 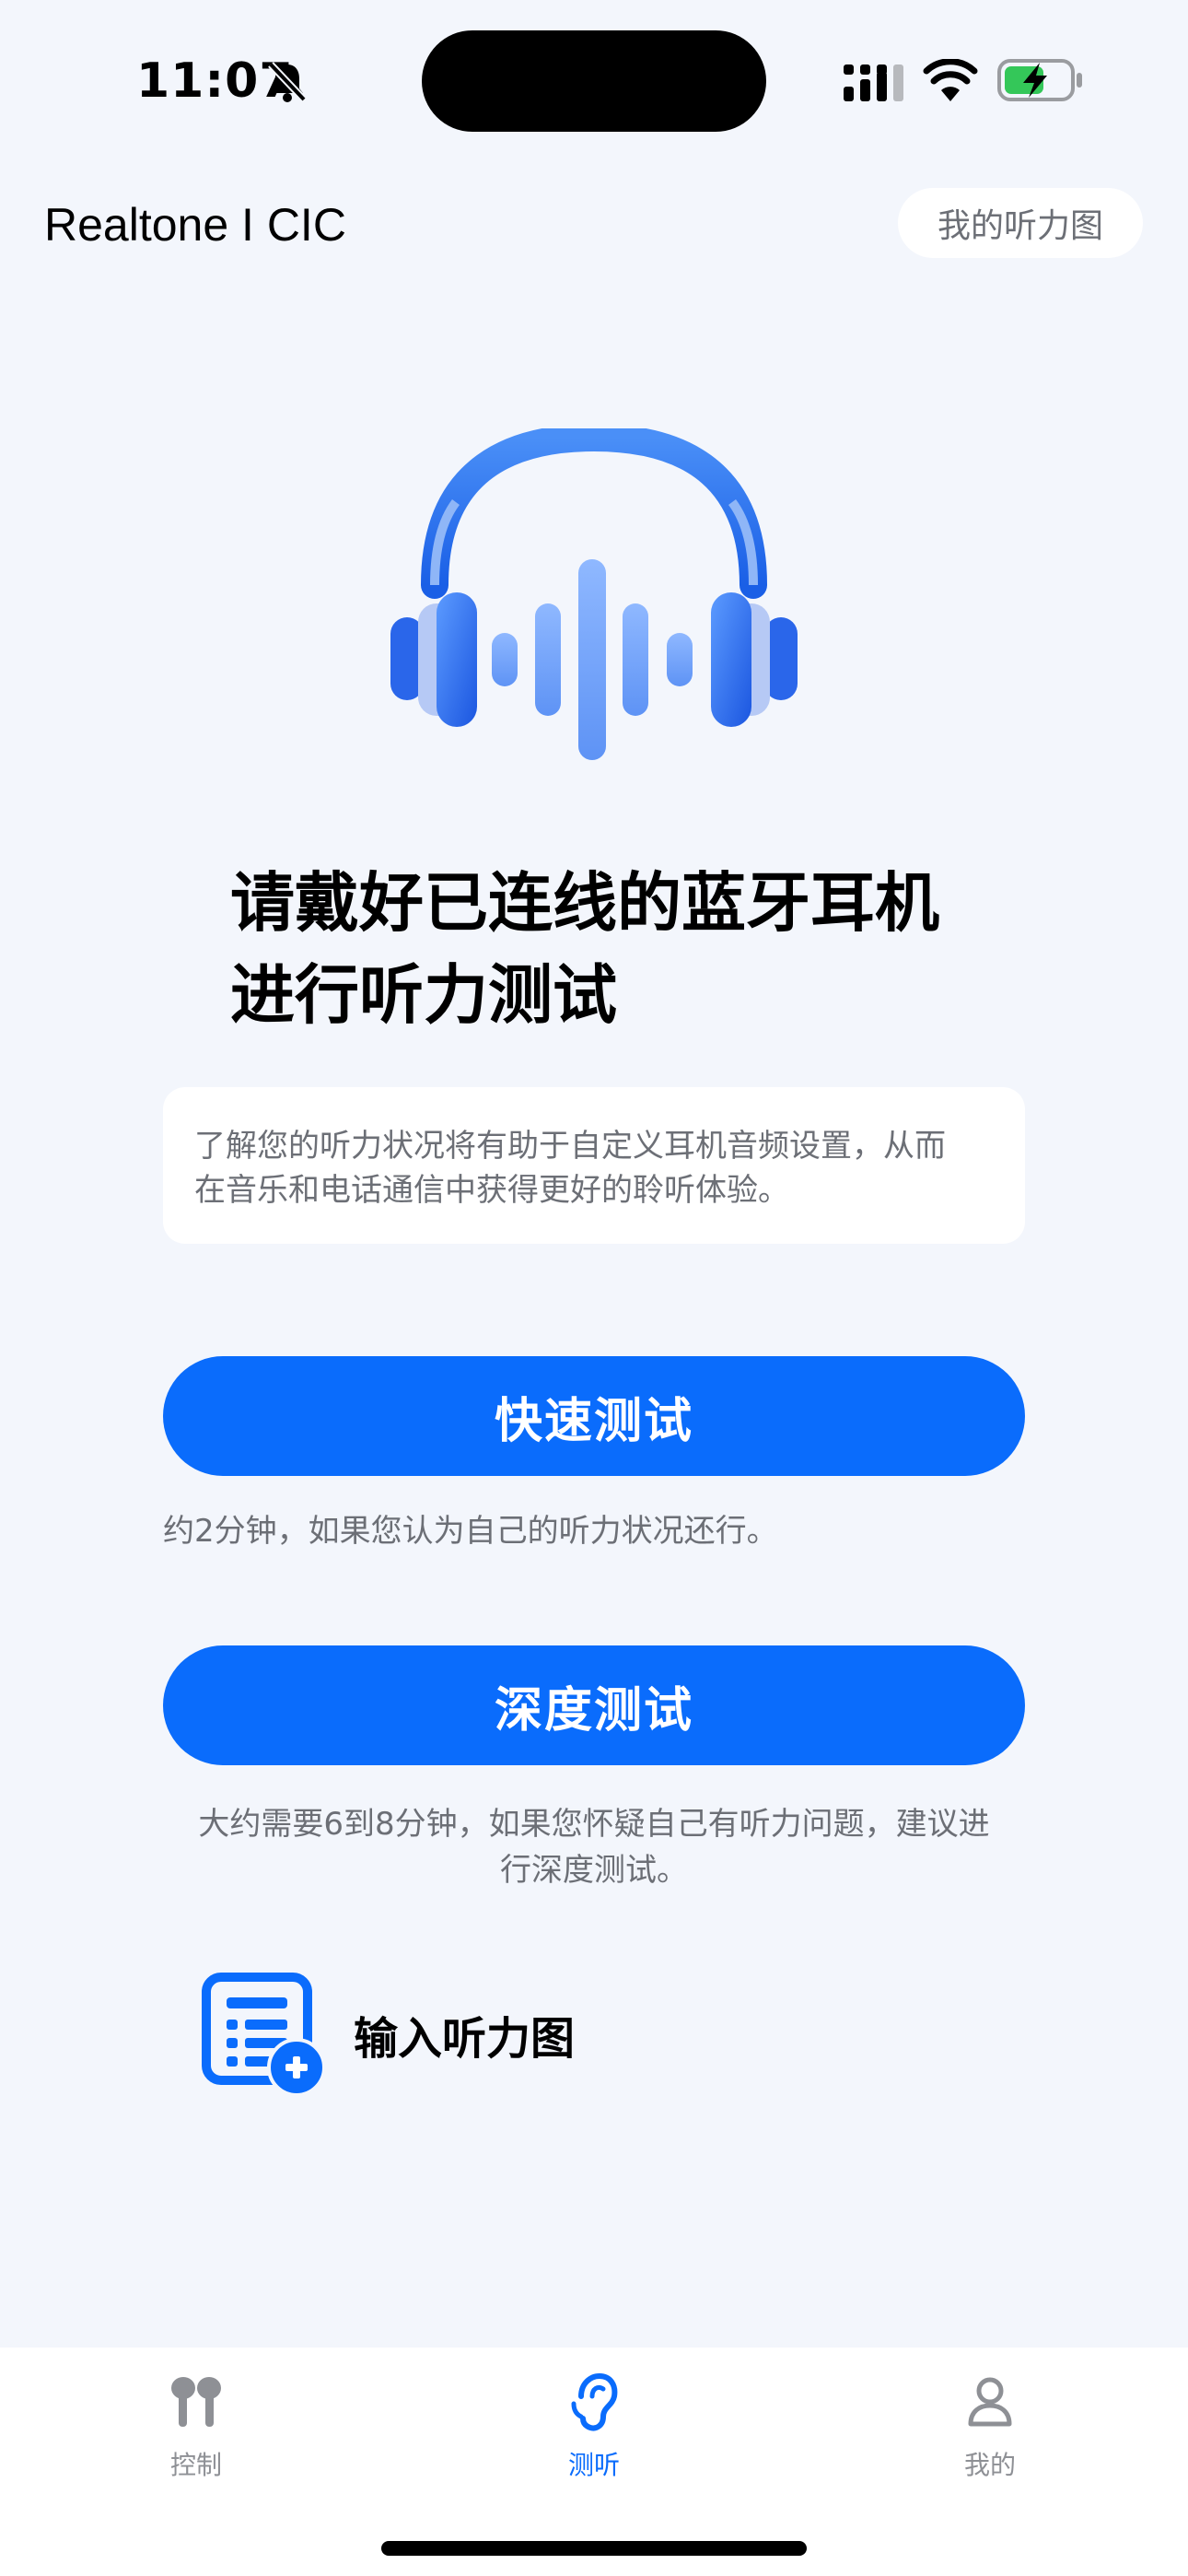 I want to click on input-audiogram-button: 输入听力图, so click(x=388, y=2034).